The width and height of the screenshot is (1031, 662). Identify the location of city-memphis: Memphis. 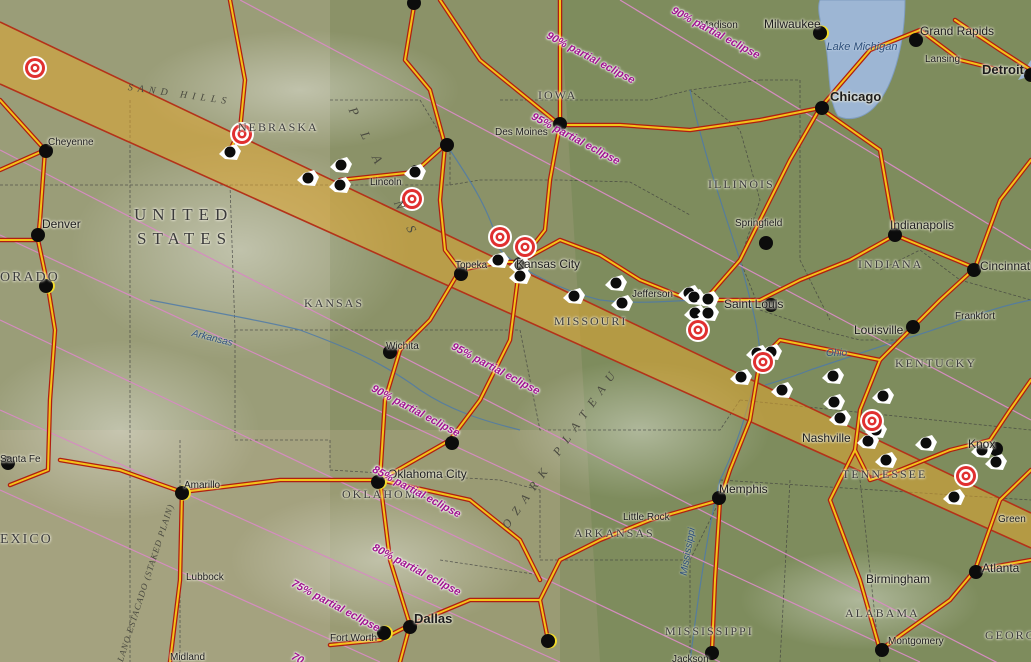
(743, 489).